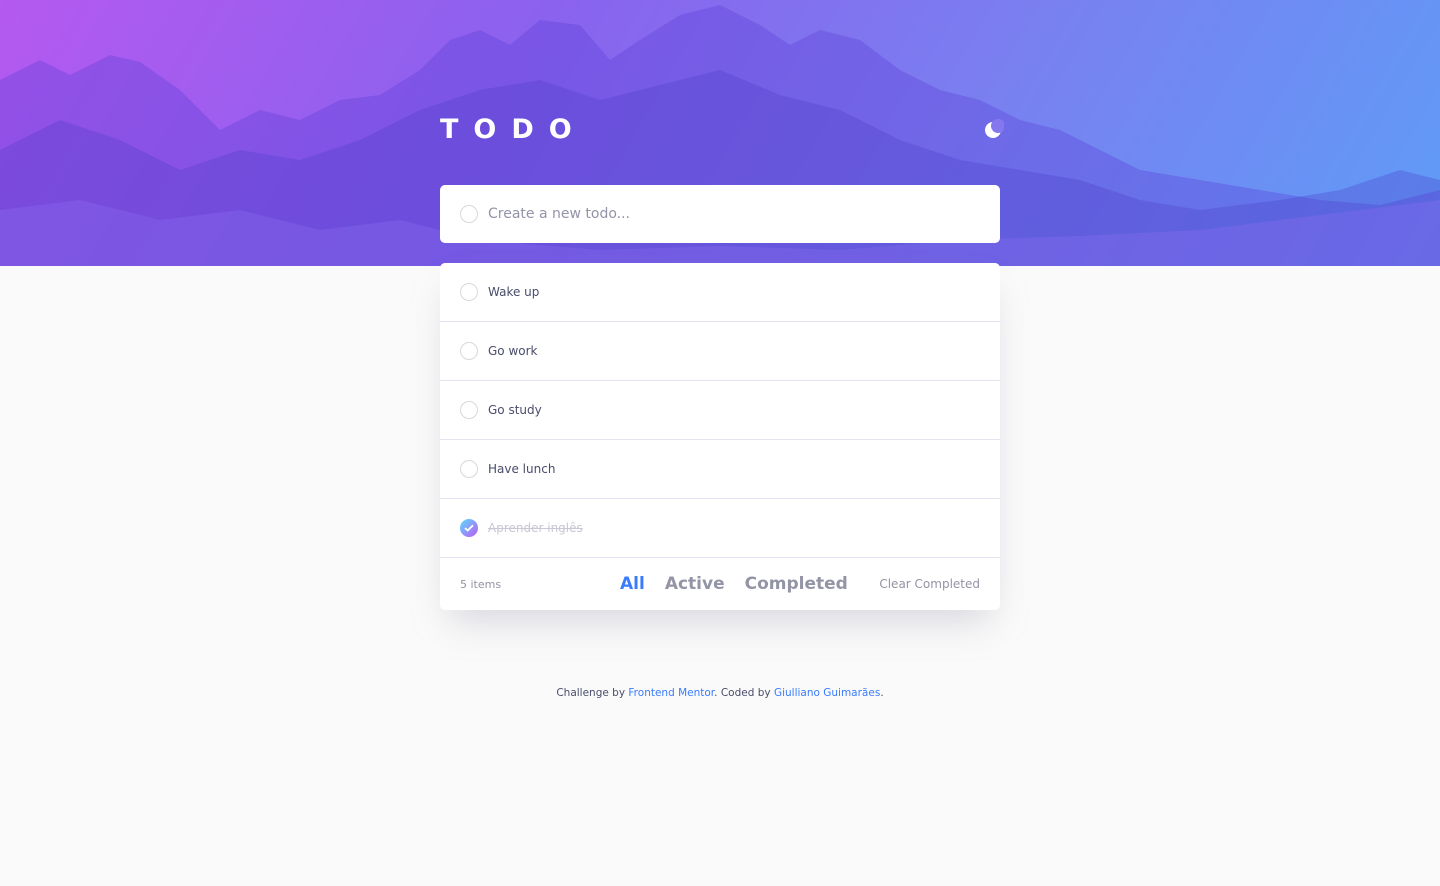 This screenshot has width=1440, height=886. What do you see at coordinates (796, 584) in the screenshot?
I see `filter-completed: Completed` at bounding box center [796, 584].